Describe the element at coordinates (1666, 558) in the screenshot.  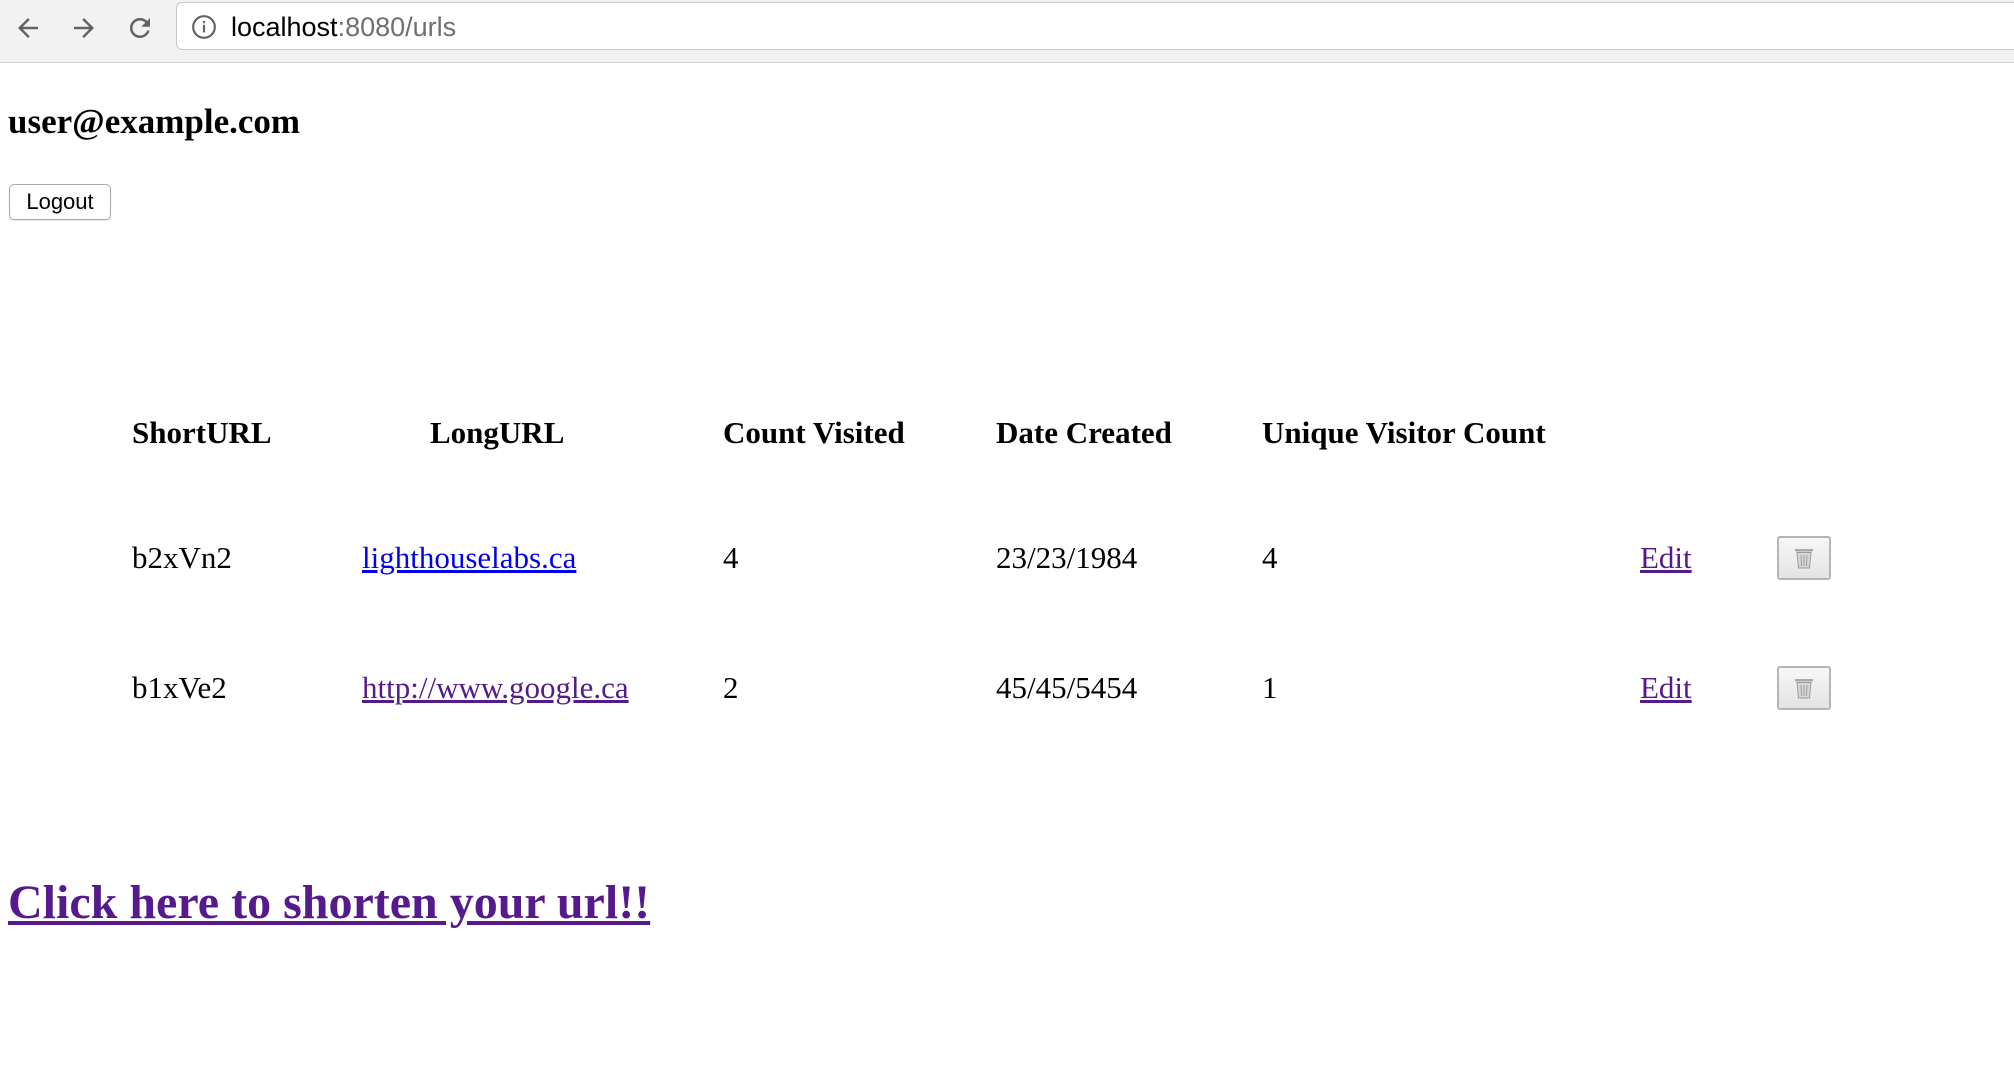
I see `row1-edit-link: Edit` at that location.